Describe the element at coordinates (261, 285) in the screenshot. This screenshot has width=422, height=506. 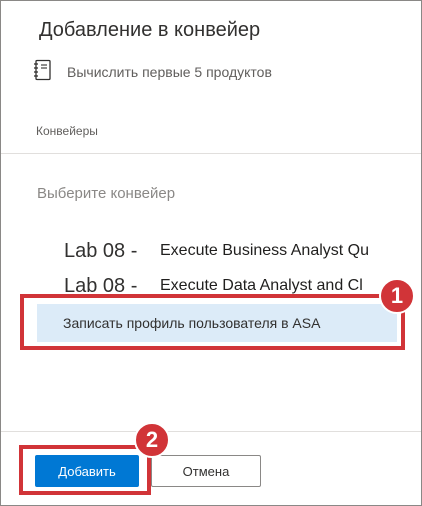
I see `pipeline-name: Execute Data Analyst and Cl` at that location.